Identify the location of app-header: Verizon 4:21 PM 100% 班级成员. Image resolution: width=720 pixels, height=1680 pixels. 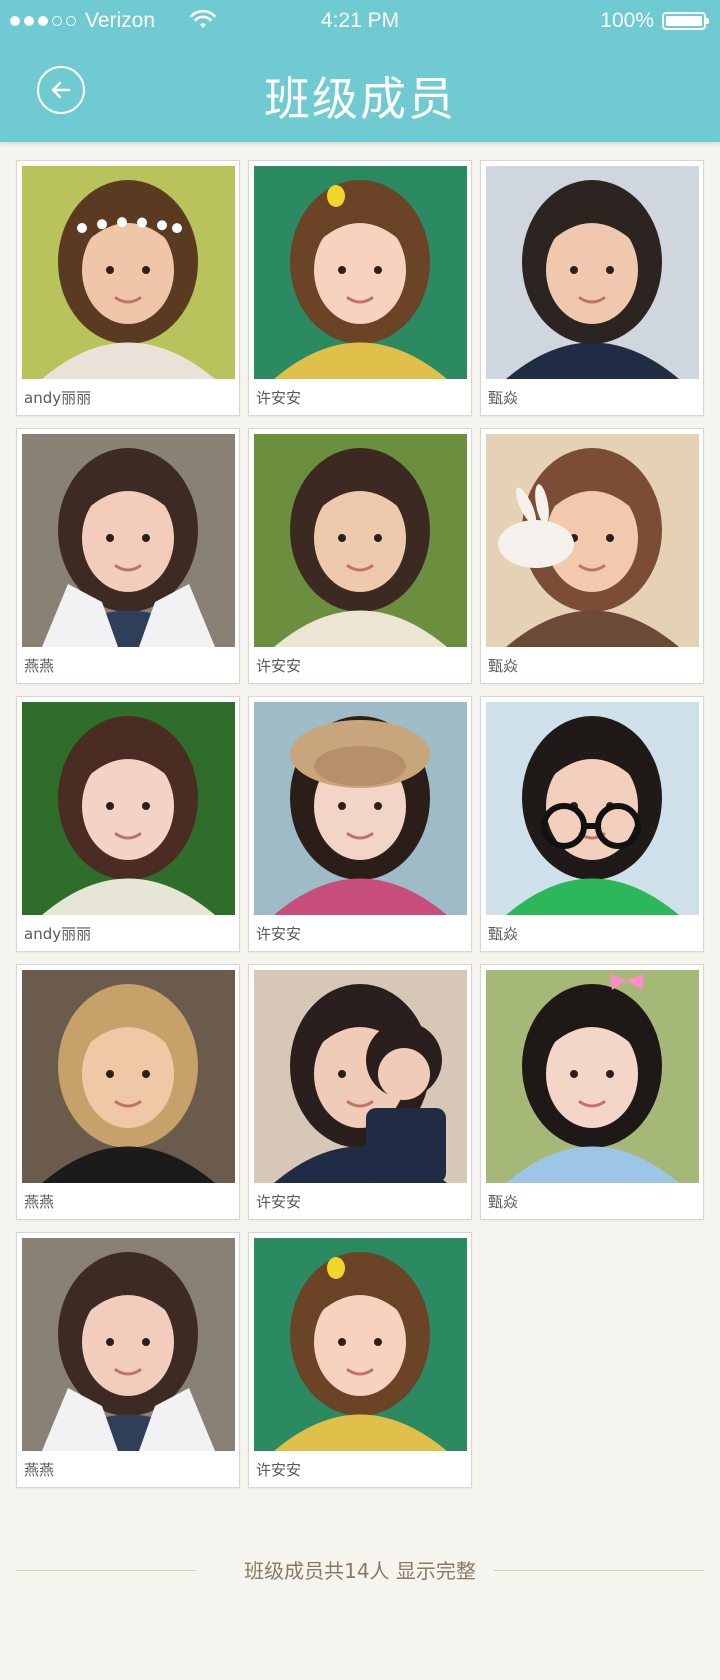
(360, 71).